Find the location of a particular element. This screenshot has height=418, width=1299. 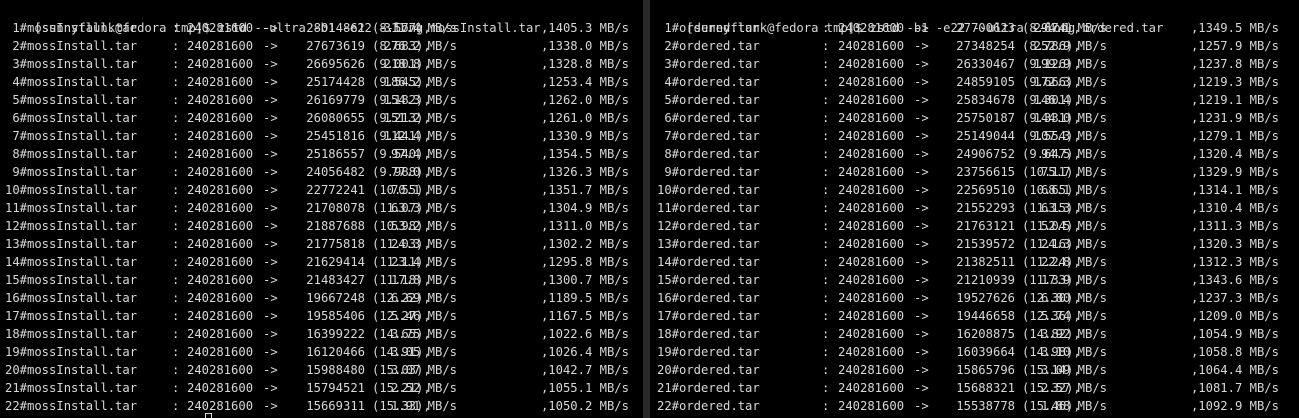

output-size: 22569510 is located at coordinates (985, 190).